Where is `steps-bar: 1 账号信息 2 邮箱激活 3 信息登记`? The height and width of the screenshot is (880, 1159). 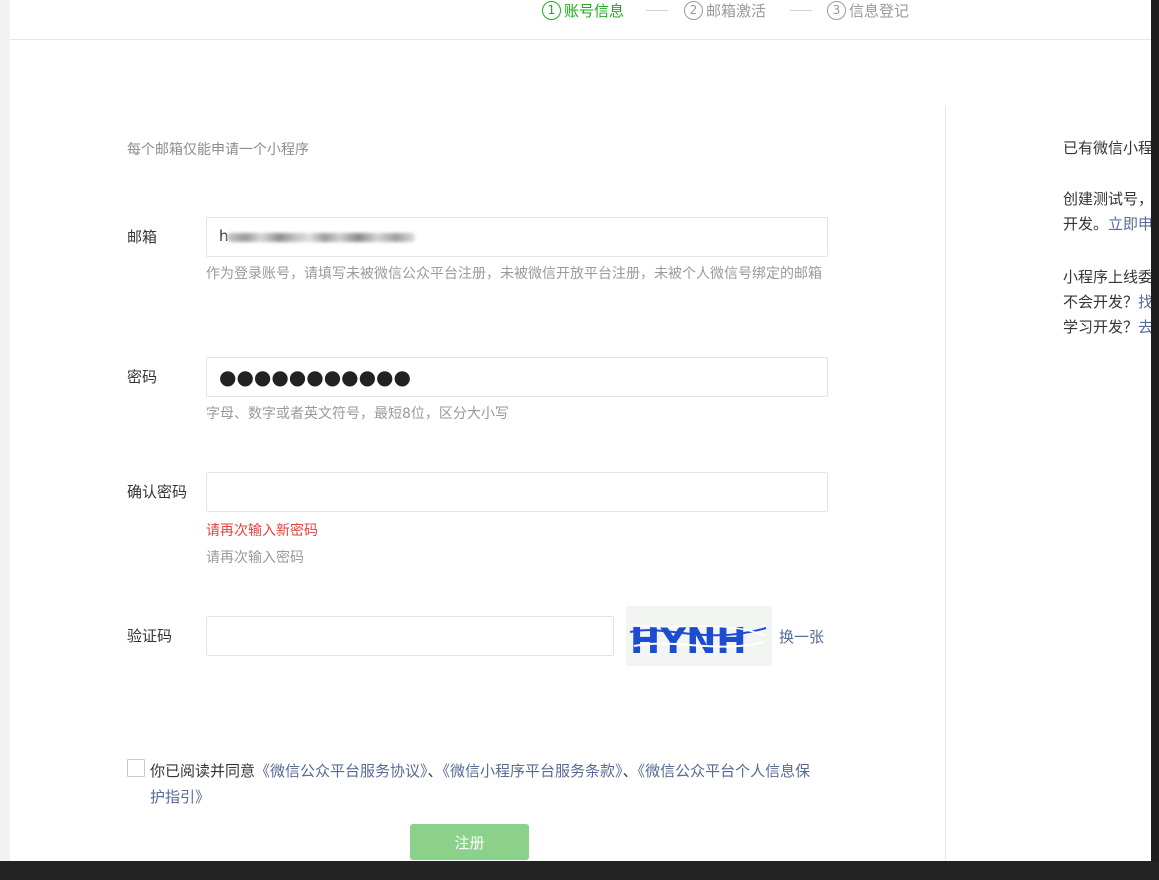
steps-bar: 1 账号信息 2 邮箱激活 3 信息登记 is located at coordinates (580, 20).